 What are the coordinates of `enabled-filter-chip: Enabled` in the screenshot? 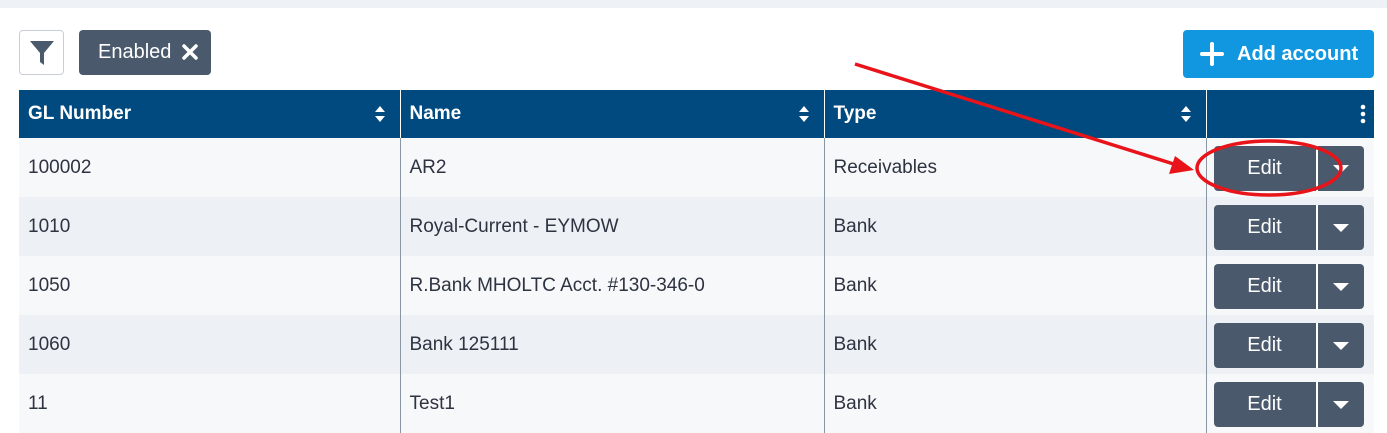 It's located at (145, 52).